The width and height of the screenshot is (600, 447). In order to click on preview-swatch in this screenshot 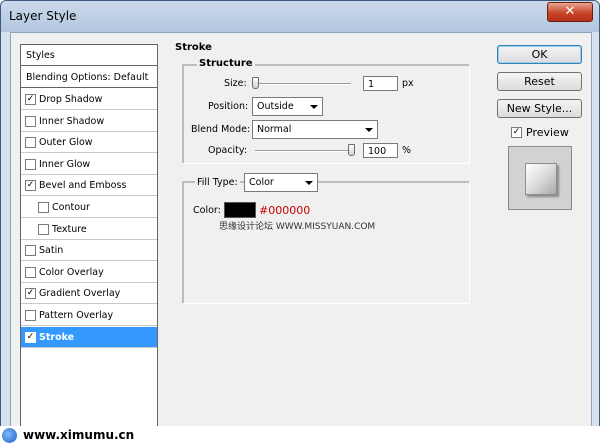, I will do `click(541, 179)`.